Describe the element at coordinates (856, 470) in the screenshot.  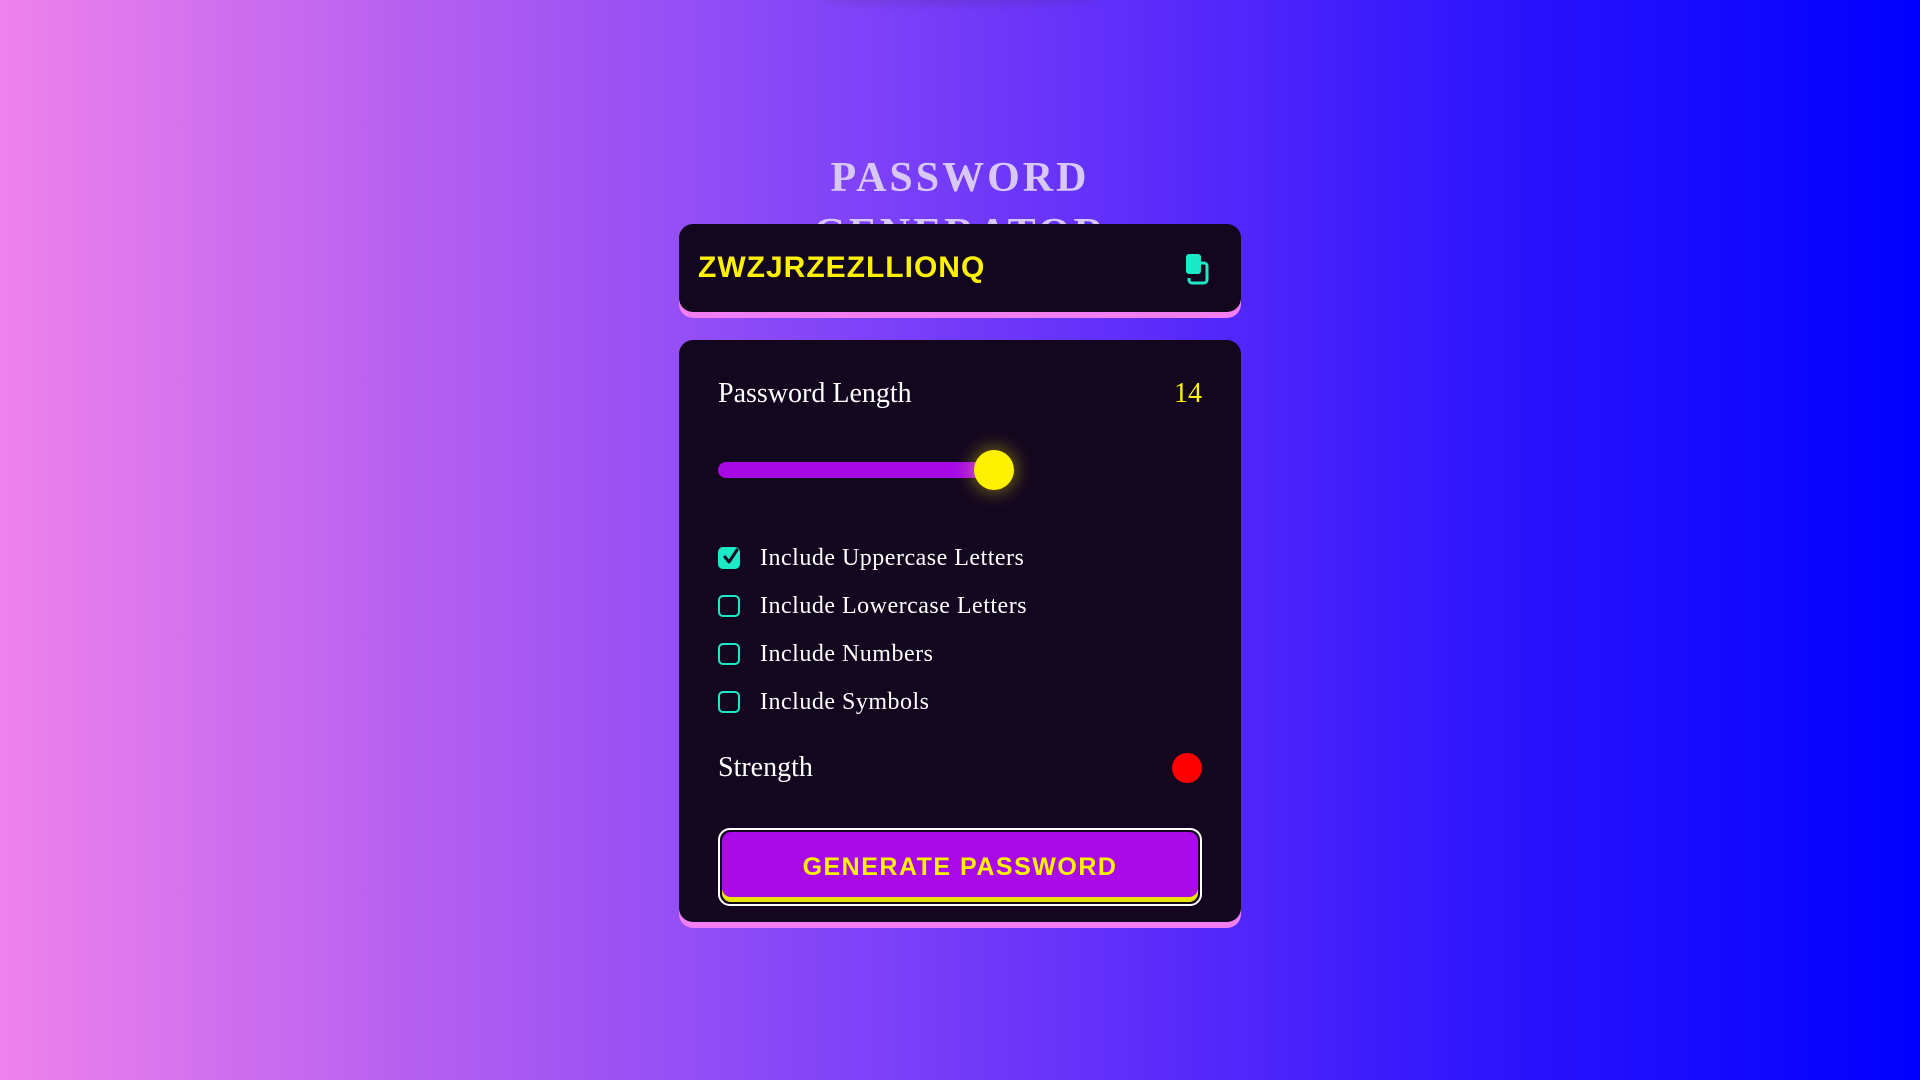
I see `slider-fill` at that location.